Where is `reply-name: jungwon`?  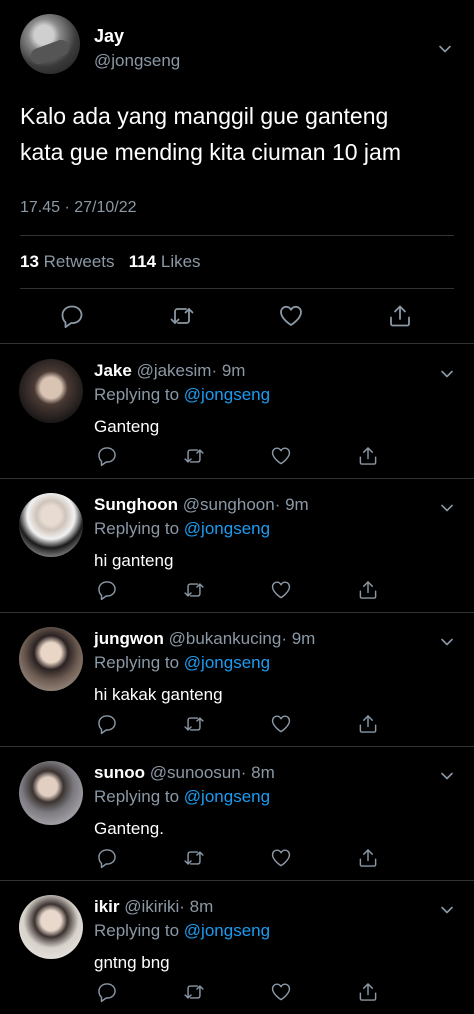
reply-name: jungwon is located at coordinates (129, 638).